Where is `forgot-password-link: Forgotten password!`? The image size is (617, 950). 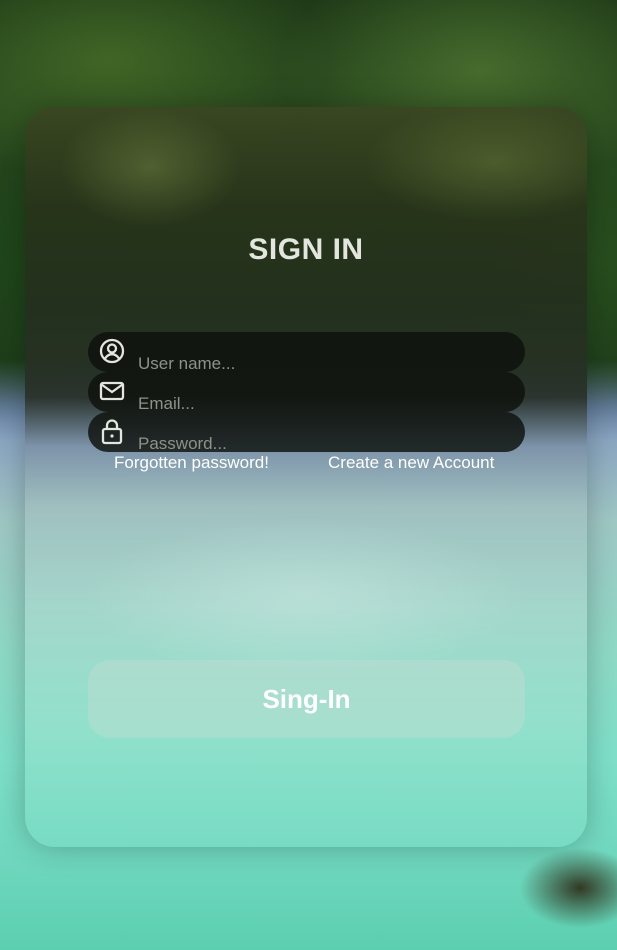
forgot-password-link: Forgotten password! is located at coordinates (191, 463).